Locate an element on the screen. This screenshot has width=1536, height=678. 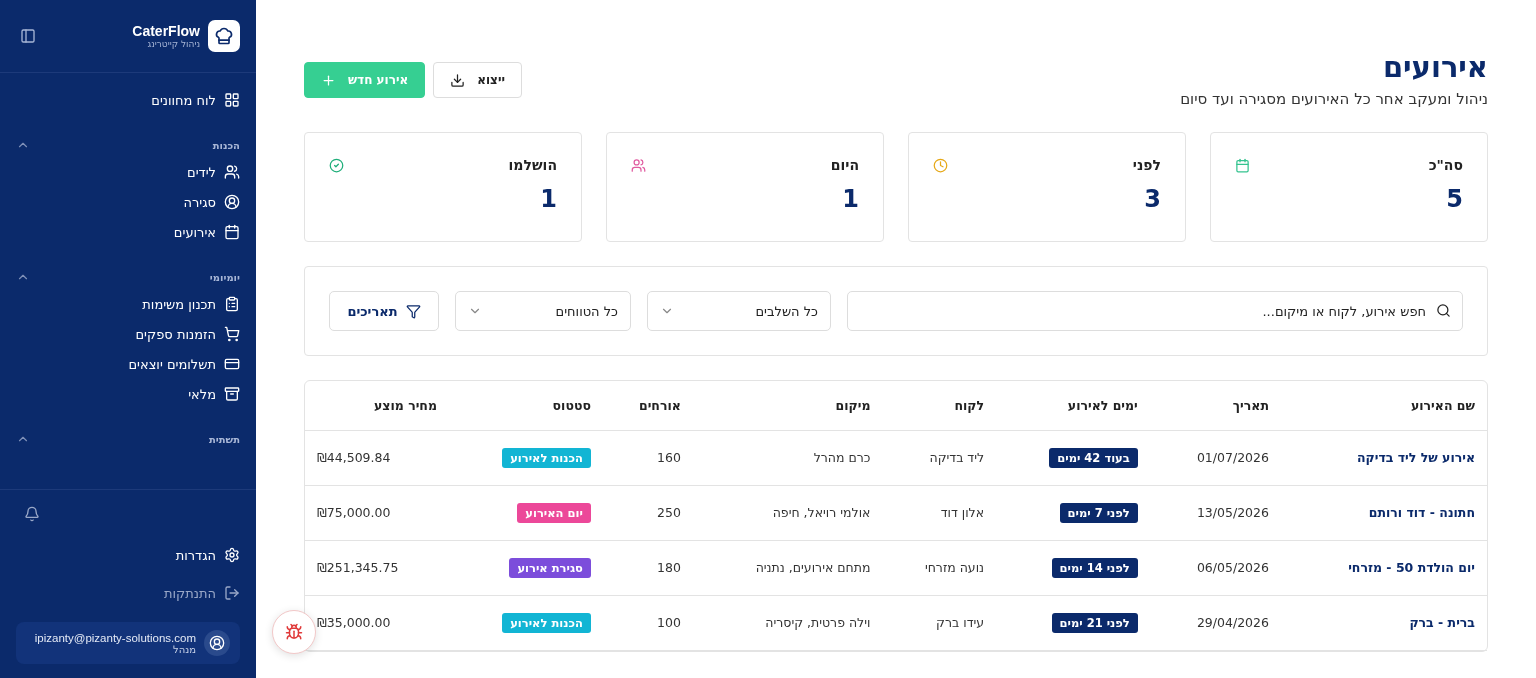
column-header: שם האירוע is located at coordinates (1383, 405).